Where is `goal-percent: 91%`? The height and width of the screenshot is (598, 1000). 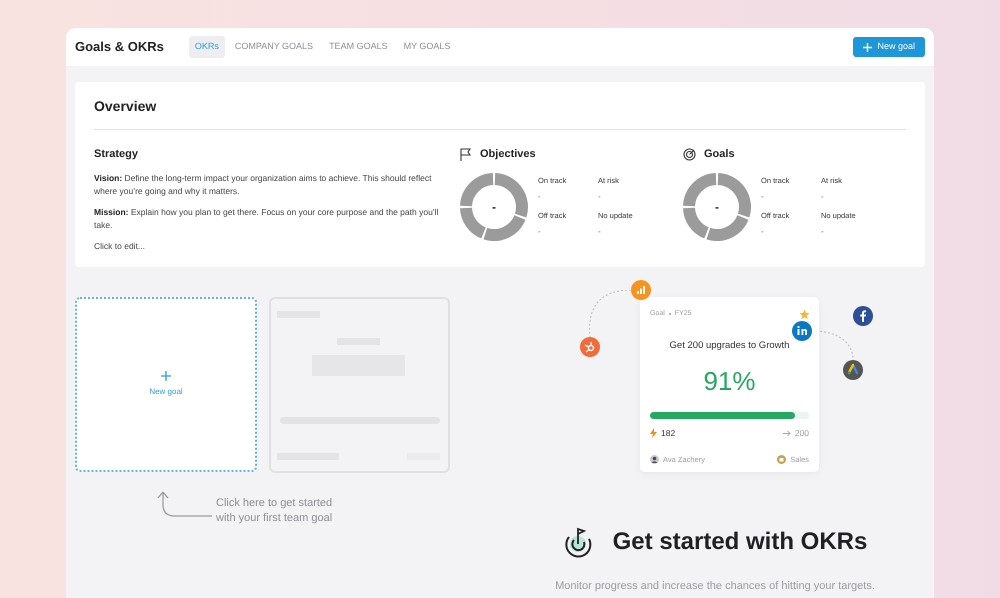
goal-percent: 91% is located at coordinates (729, 381).